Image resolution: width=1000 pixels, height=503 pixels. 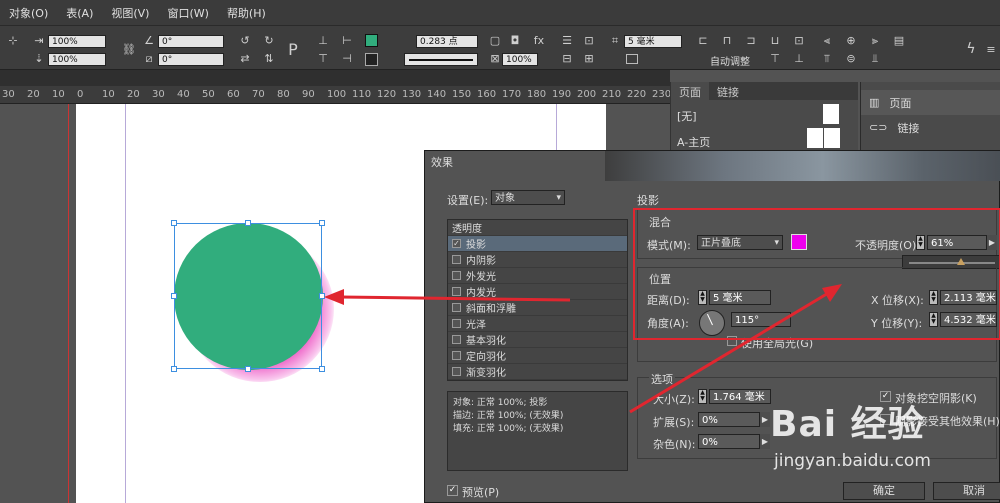 I want to click on arrow-to-circle-head, so click(x=334, y=297).